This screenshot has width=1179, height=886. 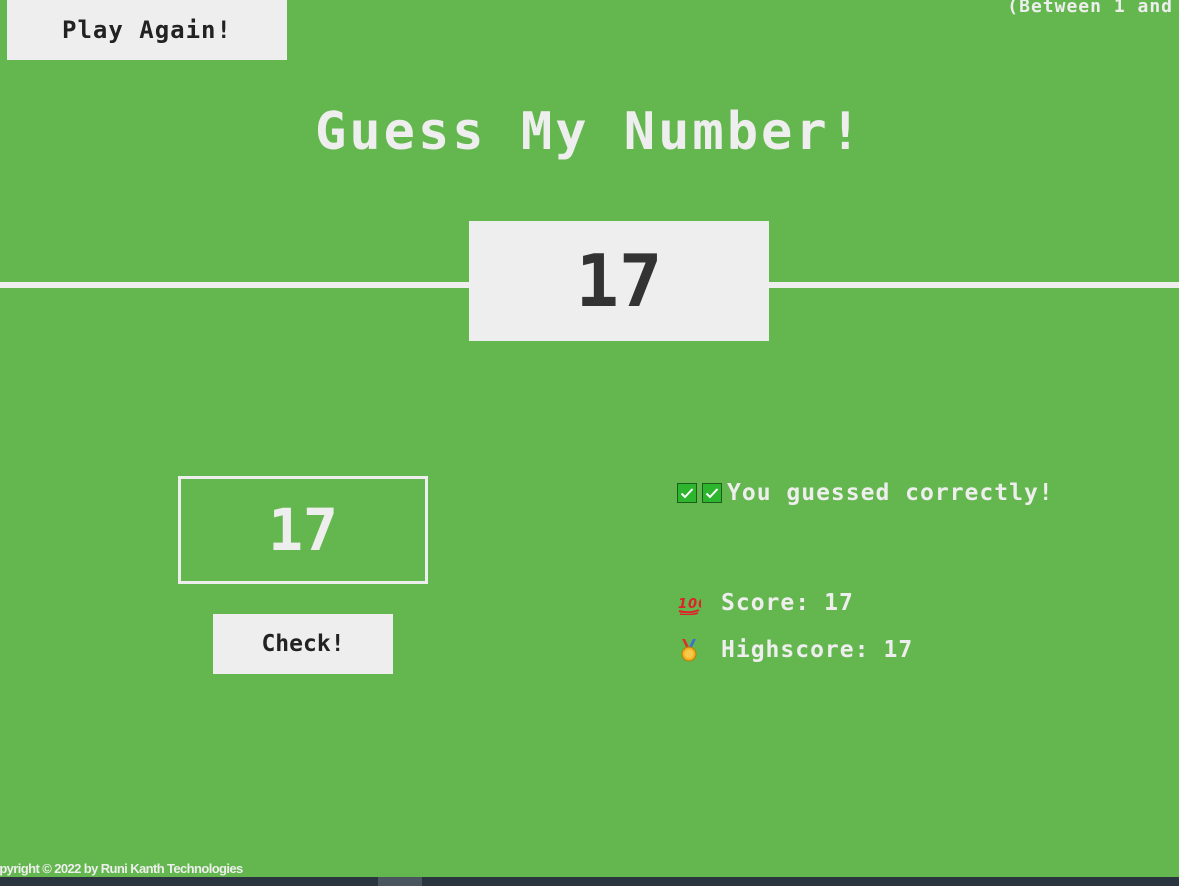 I want to click on secret-number-display: 17, so click(x=619, y=281).